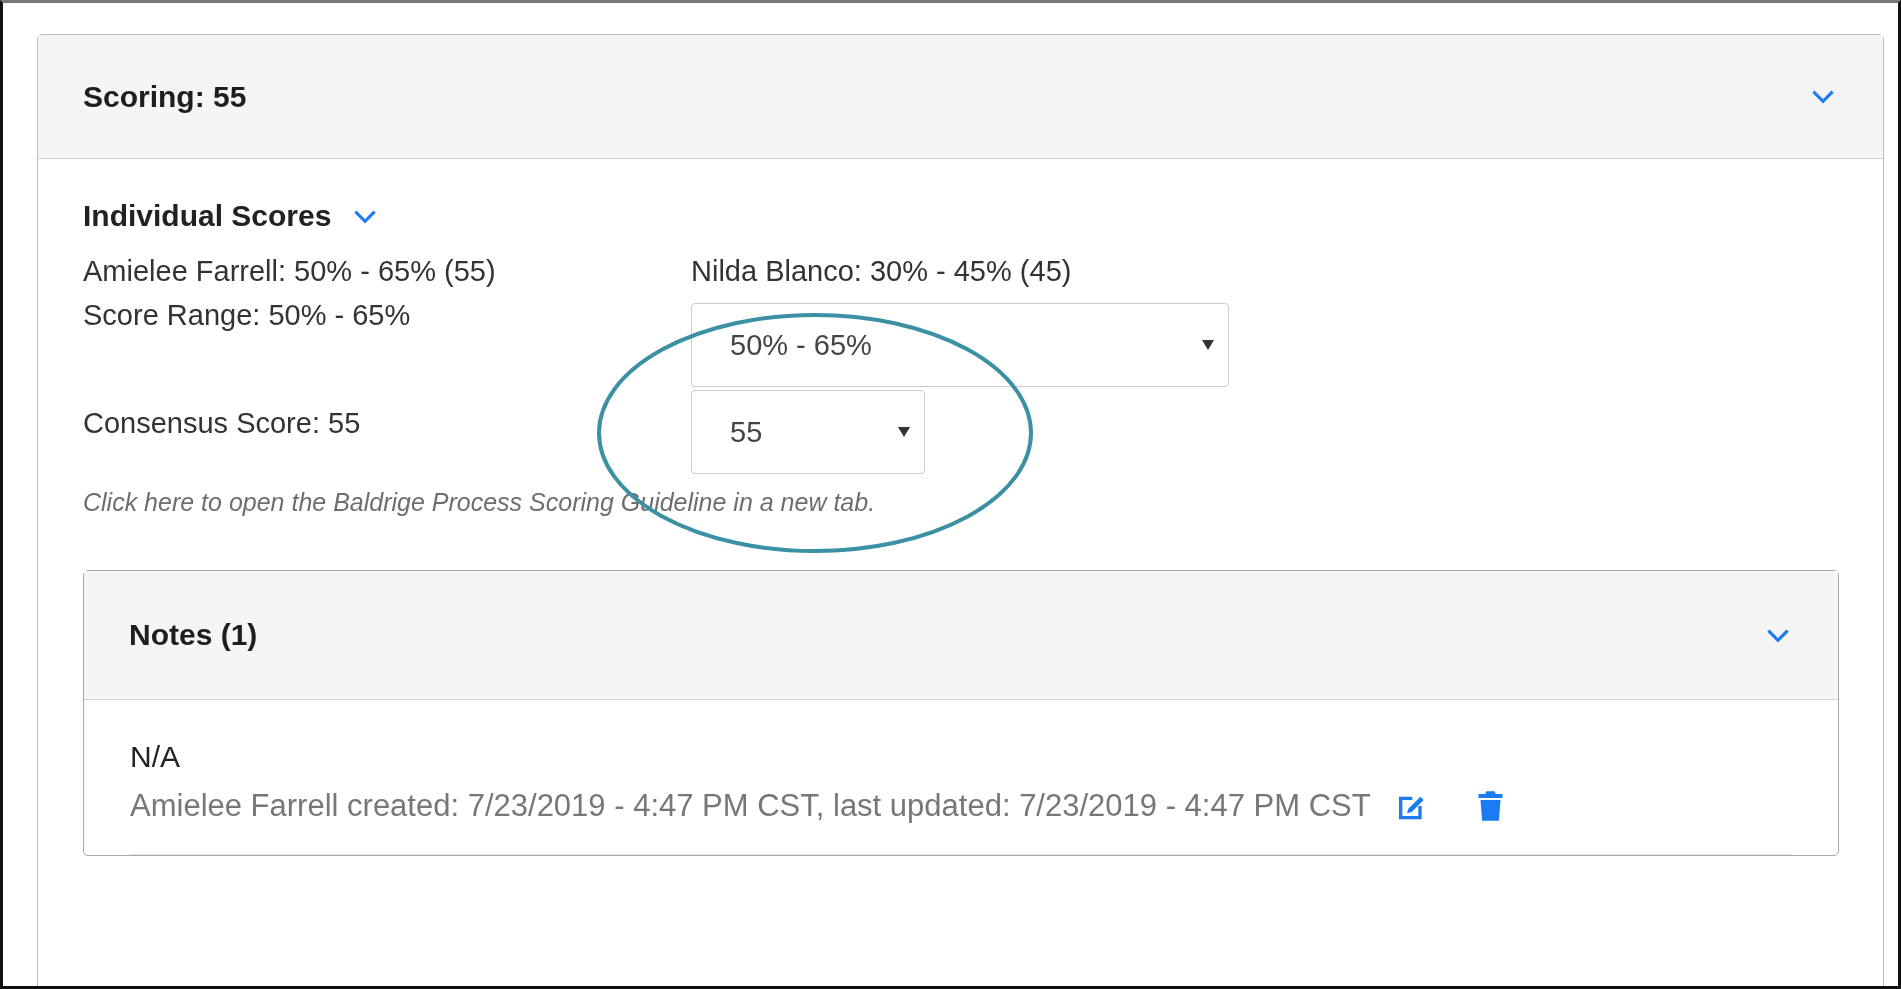  Describe the element at coordinates (290, 271) in the screenshot. I see `score-text: Amielee Farrell: 50% - 65% (55)` at that location.